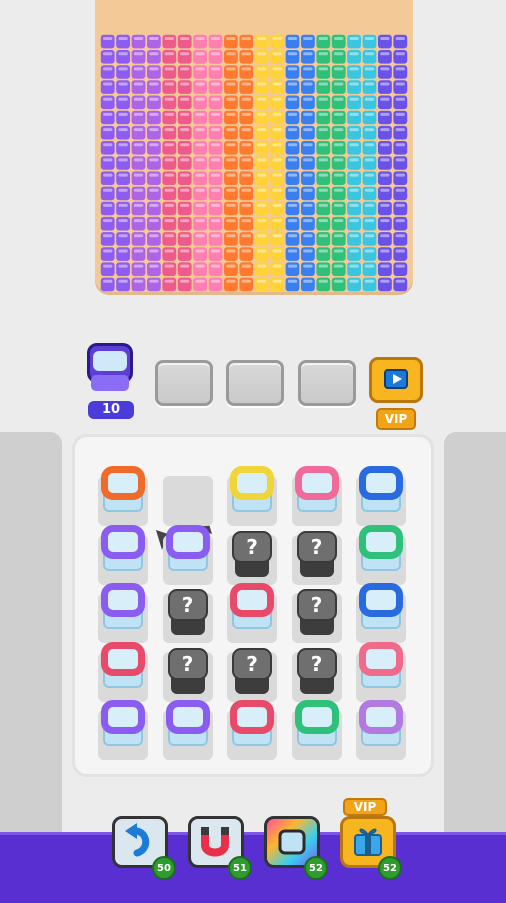 This screenshot has height=903, width=506. What do you see at coordinates (316, 546) in the screenshot?
I see `question-mark-icon: ?` at bounding box center [316, 546].